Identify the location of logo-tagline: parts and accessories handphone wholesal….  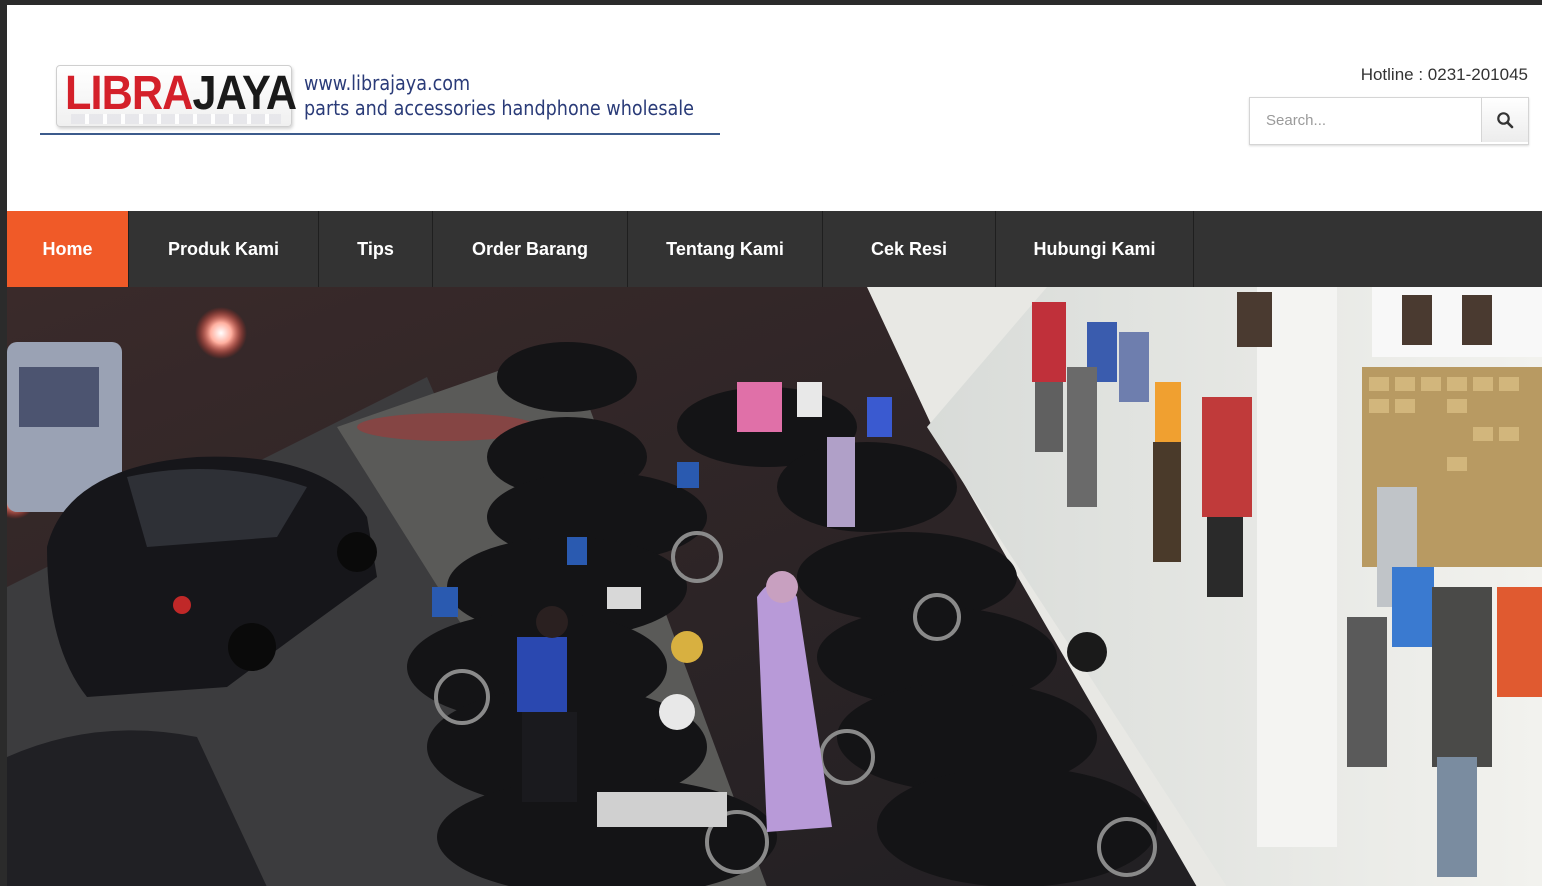
(499, 108).